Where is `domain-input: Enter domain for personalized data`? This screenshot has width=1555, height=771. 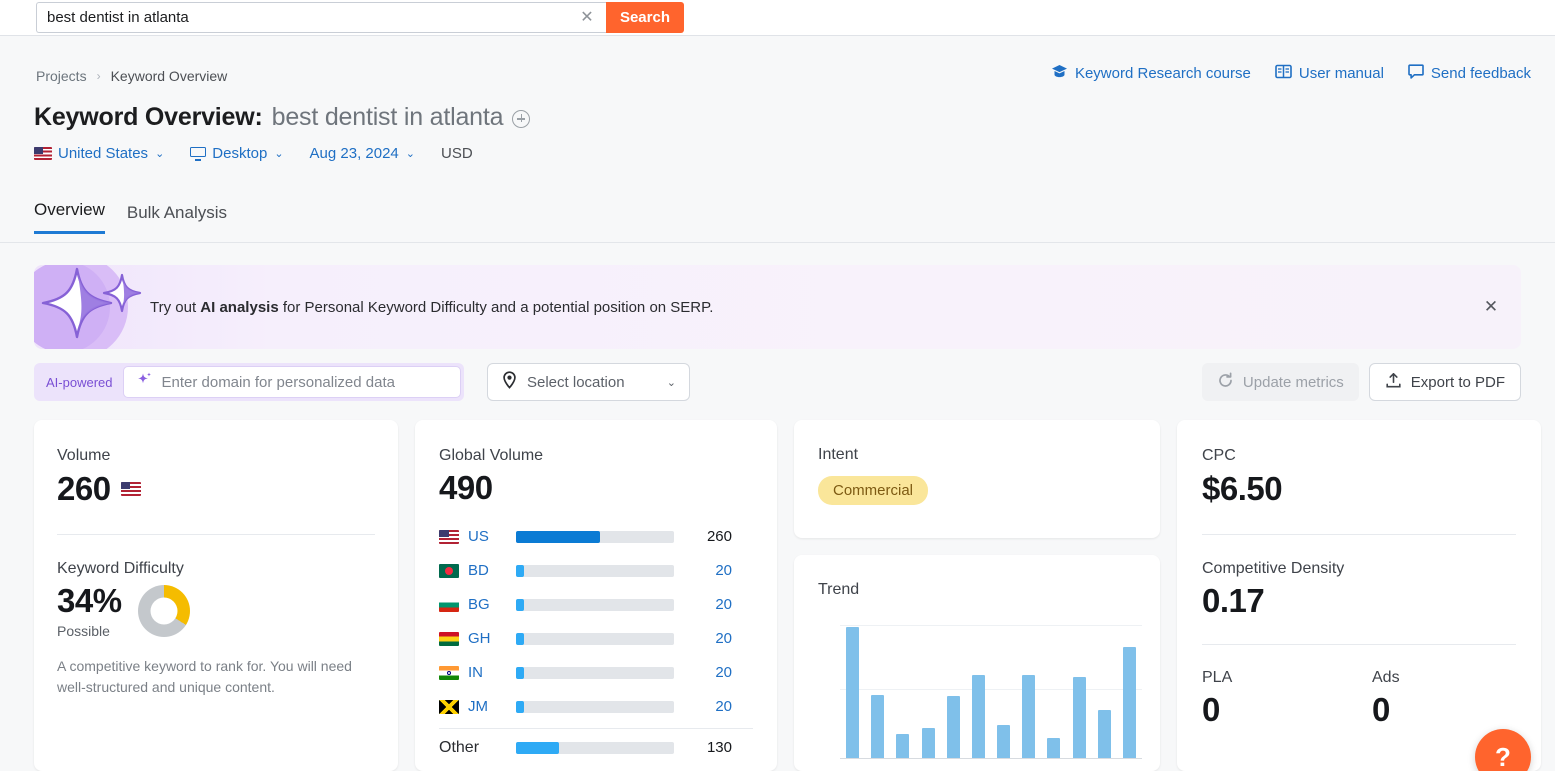 domain-input: Enter domain for personalized data is located at coordinates (292, 382).